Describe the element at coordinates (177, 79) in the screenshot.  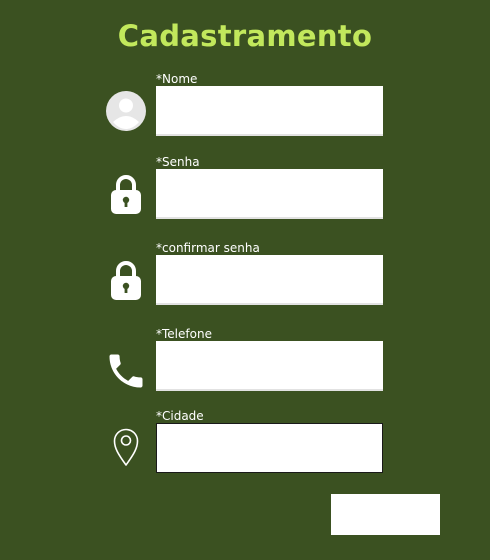
I see `nome-label: *Nome` at that location.